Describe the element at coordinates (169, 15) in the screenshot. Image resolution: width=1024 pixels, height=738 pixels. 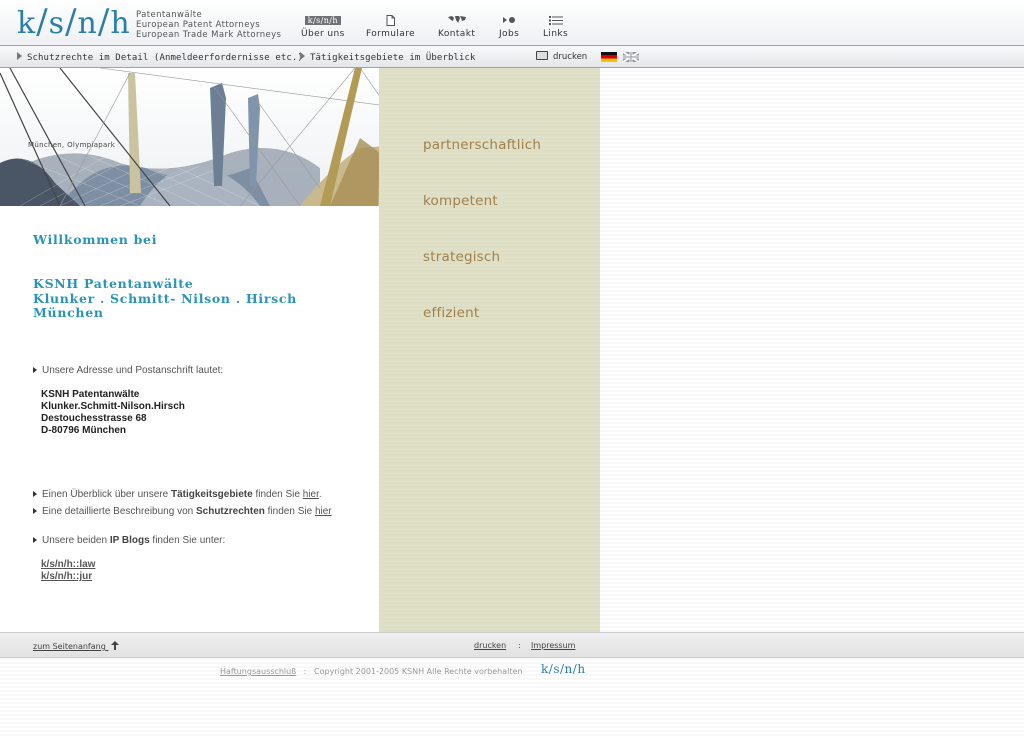
I see `tagline-line: Patentanwälte` at that location.